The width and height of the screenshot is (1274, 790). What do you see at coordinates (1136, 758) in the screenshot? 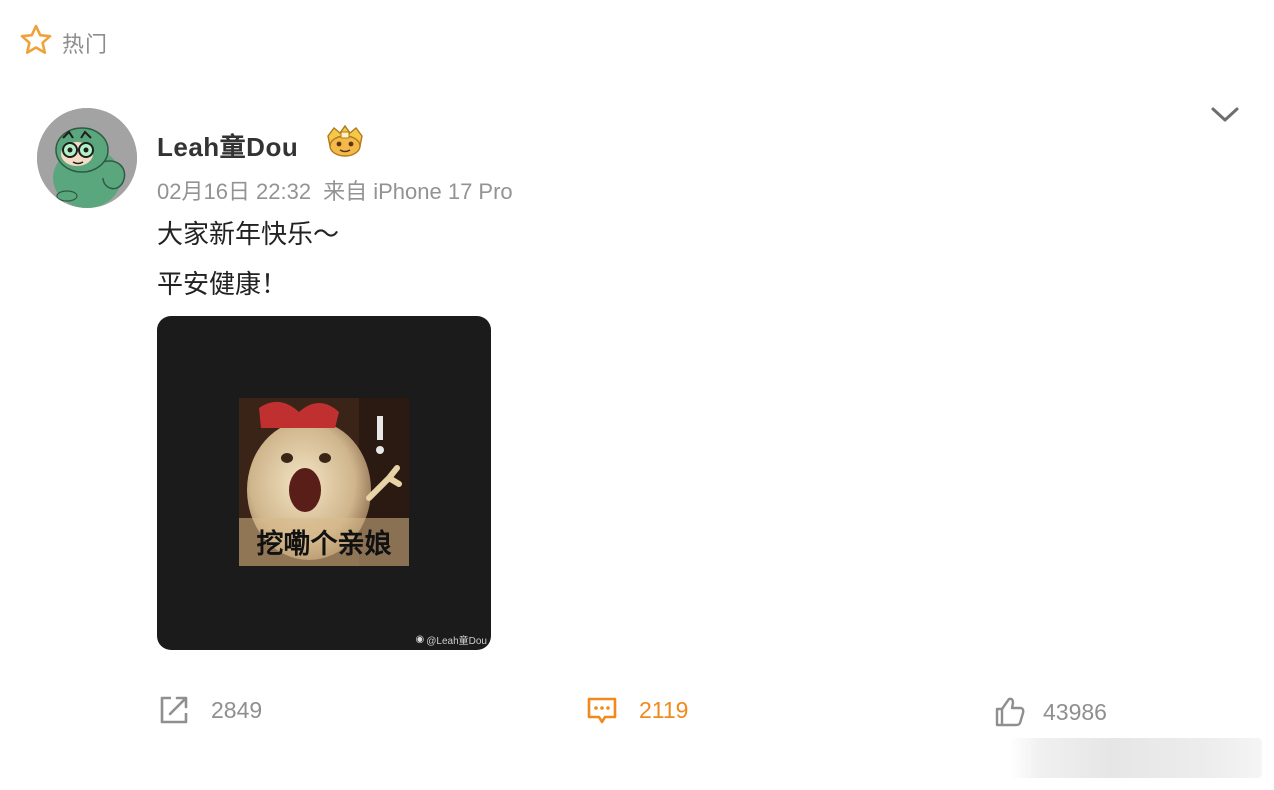
I see `blurred-overlay` at bounding box center [1136, 758].